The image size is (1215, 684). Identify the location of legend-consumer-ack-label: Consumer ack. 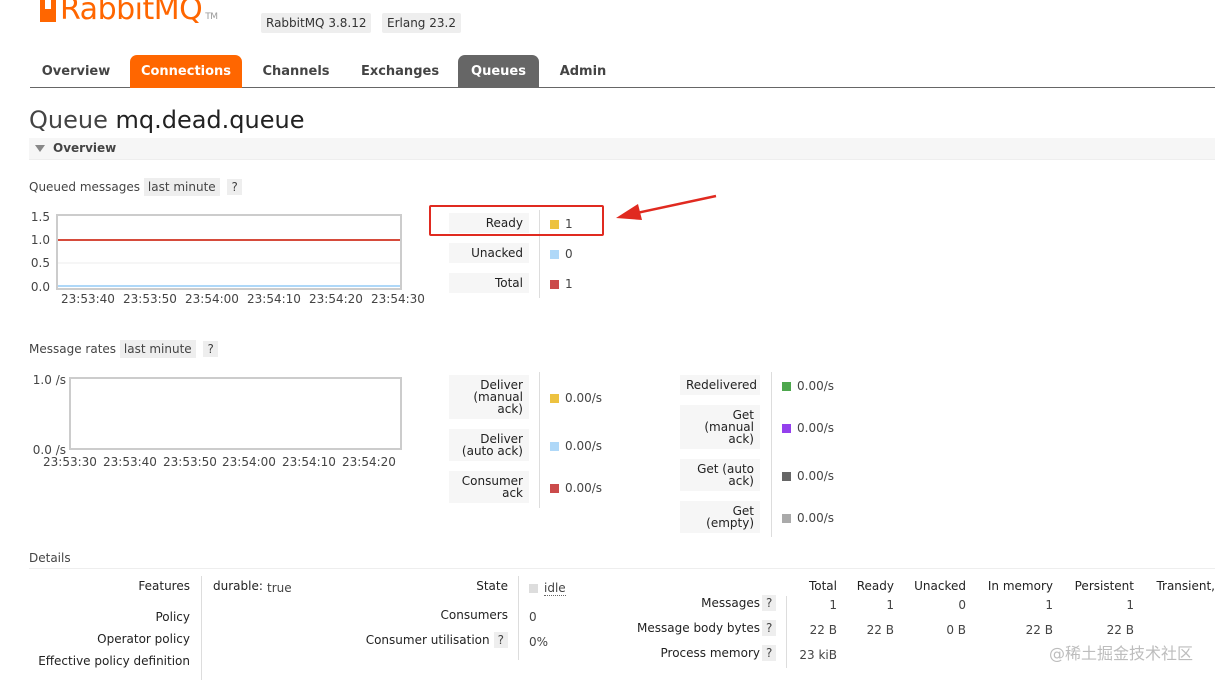
(489, 487).